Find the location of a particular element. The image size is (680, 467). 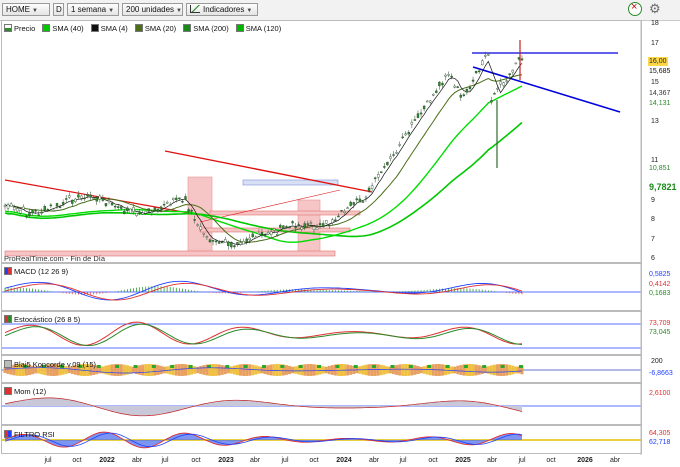

close-chart-icon is located at coordinates (635, 8).